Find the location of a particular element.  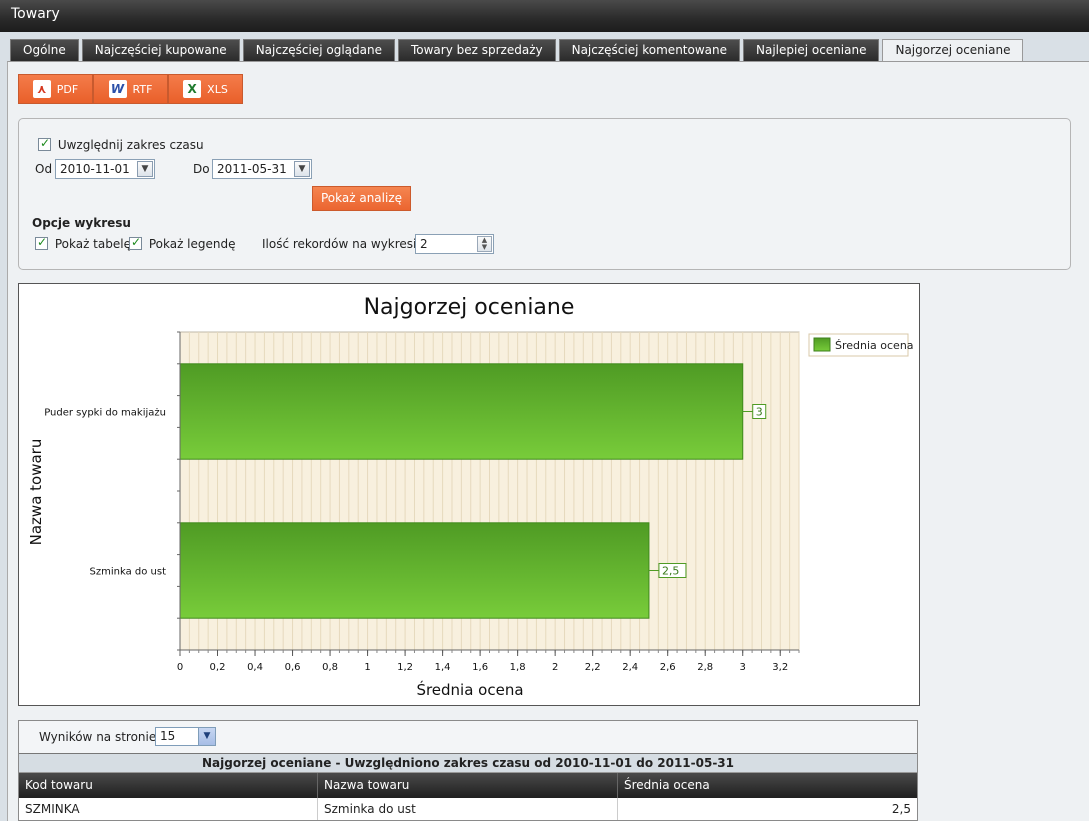

column-header-name: Nazwa towaru is located at coordinates (468, 785).